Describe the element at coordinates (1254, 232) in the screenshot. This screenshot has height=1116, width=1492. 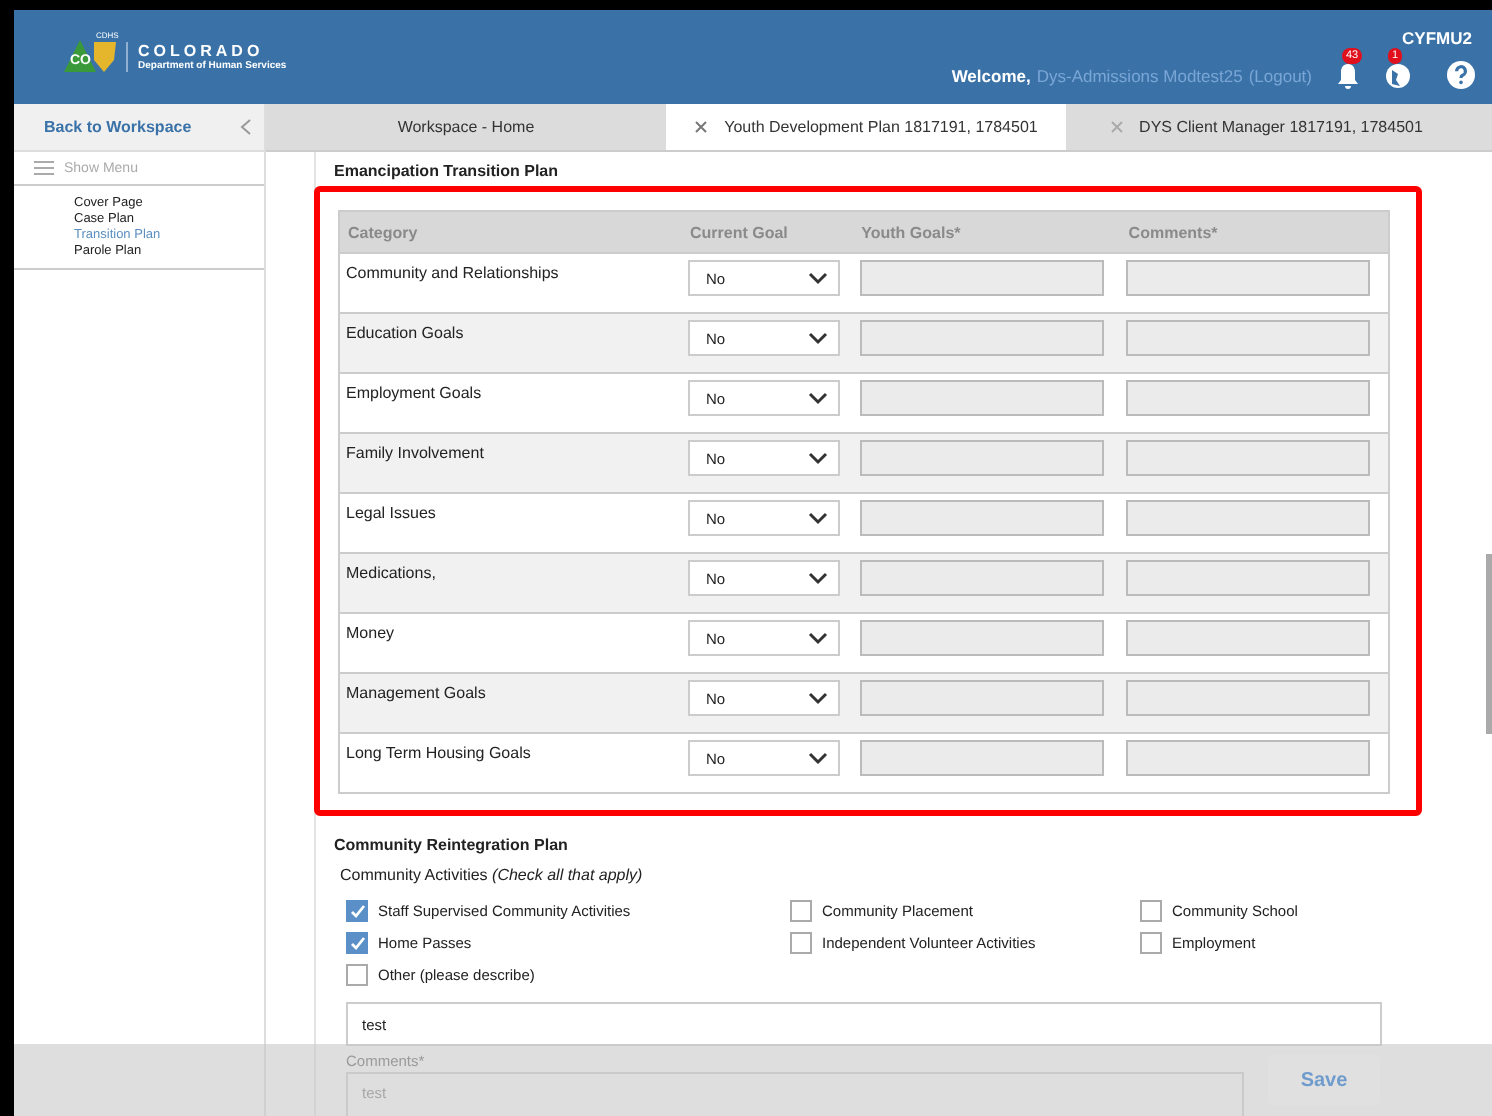
I see `column-header: Comments*` at that location.